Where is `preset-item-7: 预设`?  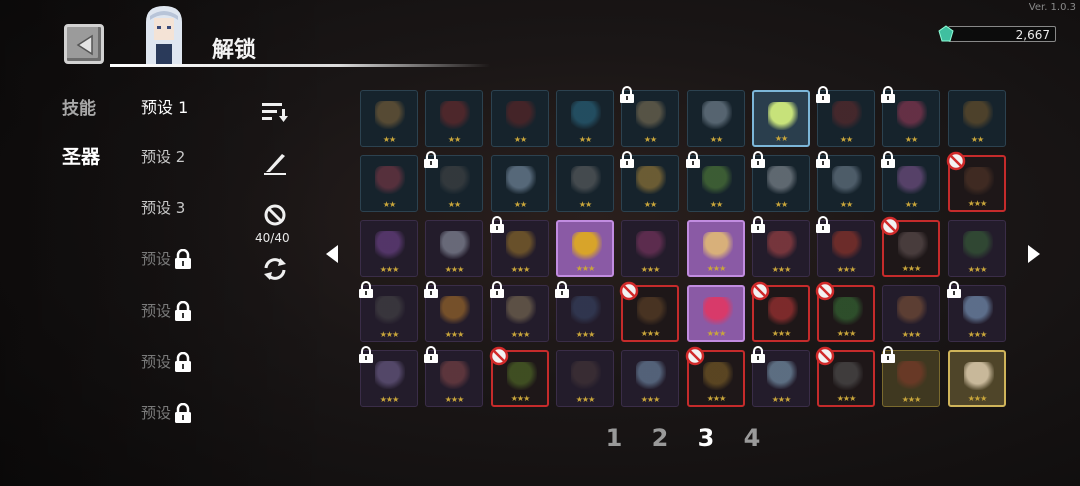
preset-item-7: 预设 is located at coordinates (167, 412).